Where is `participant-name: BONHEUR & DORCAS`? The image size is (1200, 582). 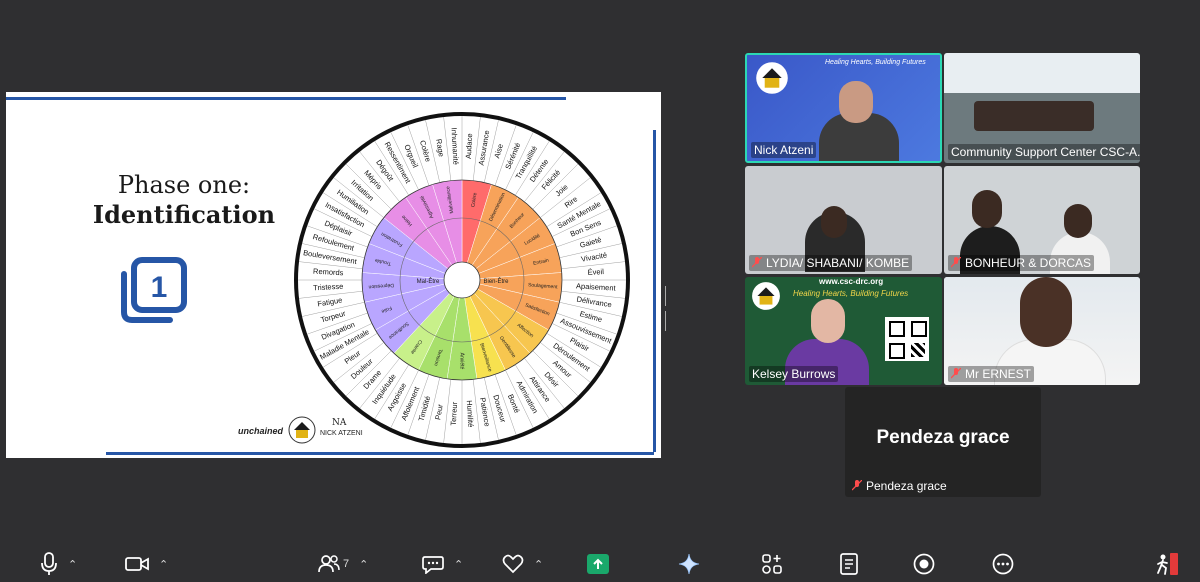
participant-name: BONHEUR & DORCAS is located at coordinates (1021, 263).